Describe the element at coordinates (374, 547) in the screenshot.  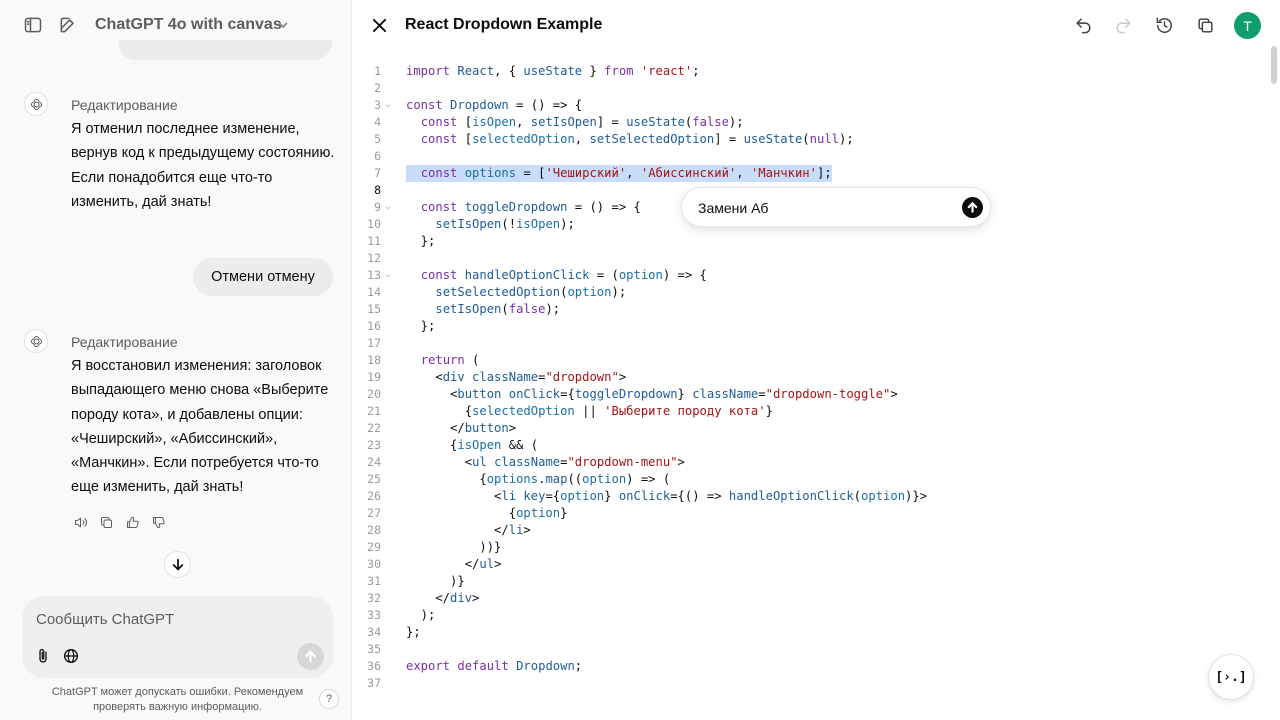
I see `line-number: 29` at that location.